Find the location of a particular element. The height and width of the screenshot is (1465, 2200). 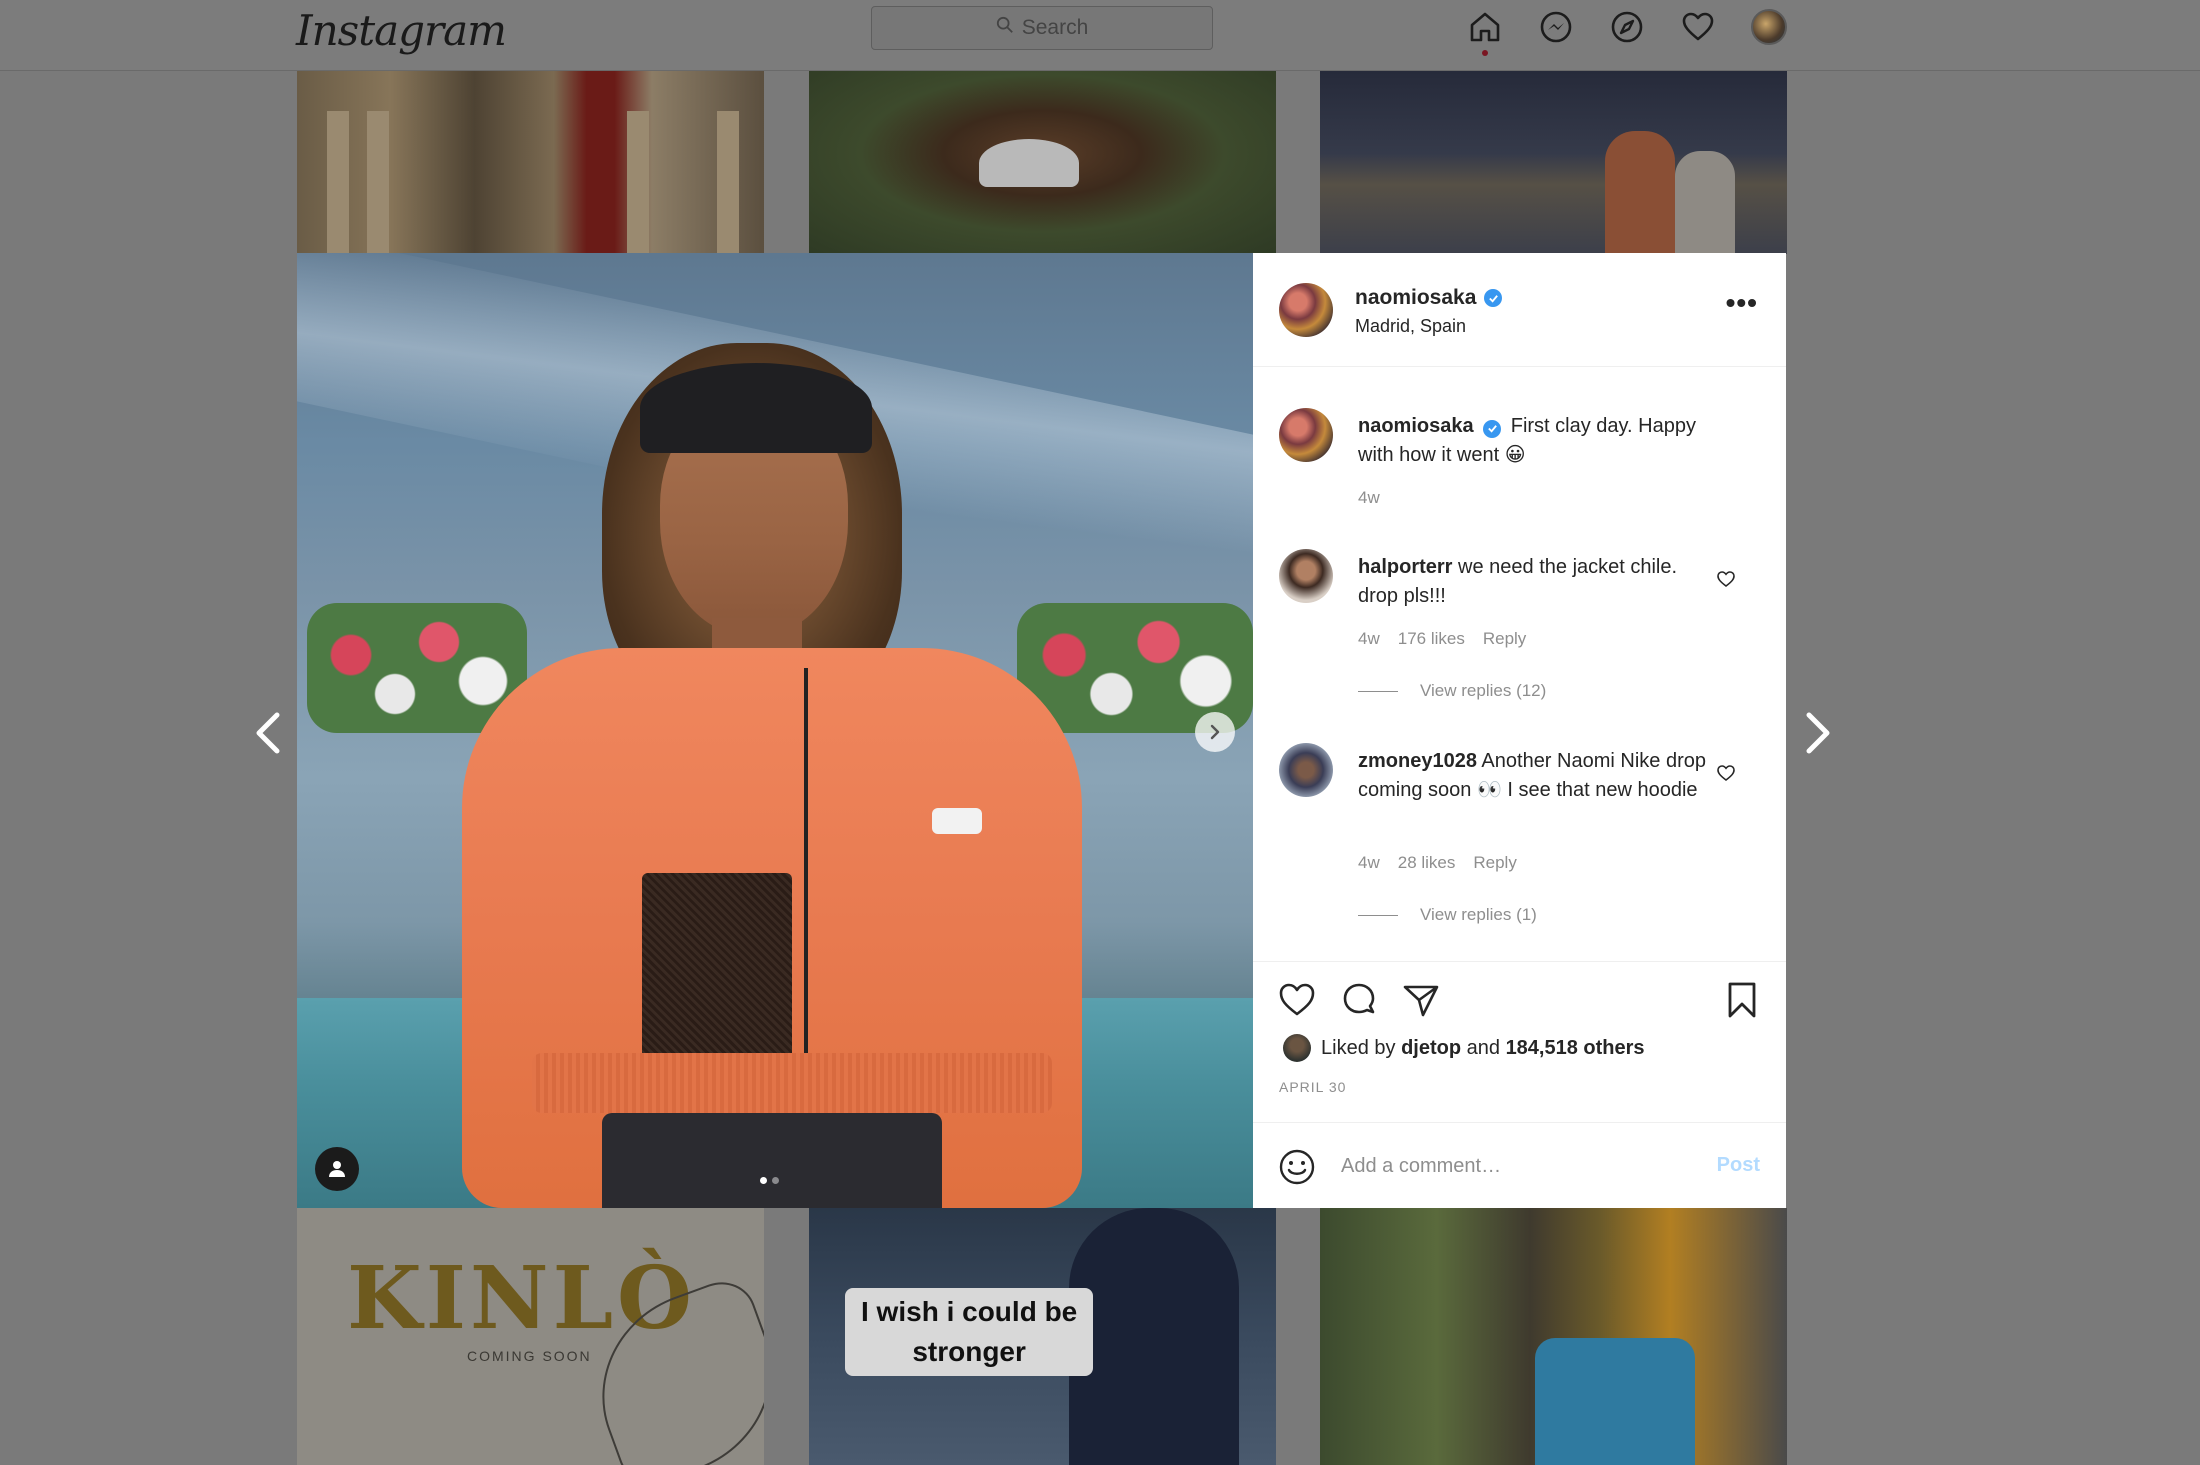

emoji-icon is located at coordinates (1297, 1167).